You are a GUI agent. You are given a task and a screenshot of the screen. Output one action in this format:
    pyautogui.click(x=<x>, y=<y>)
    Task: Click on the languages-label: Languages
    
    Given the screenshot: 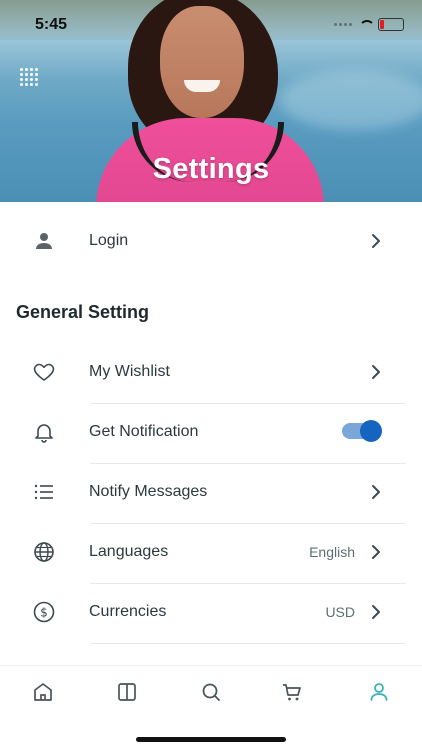 What is the action you would take?
    pyautogui.click(x=129, y=551)
    